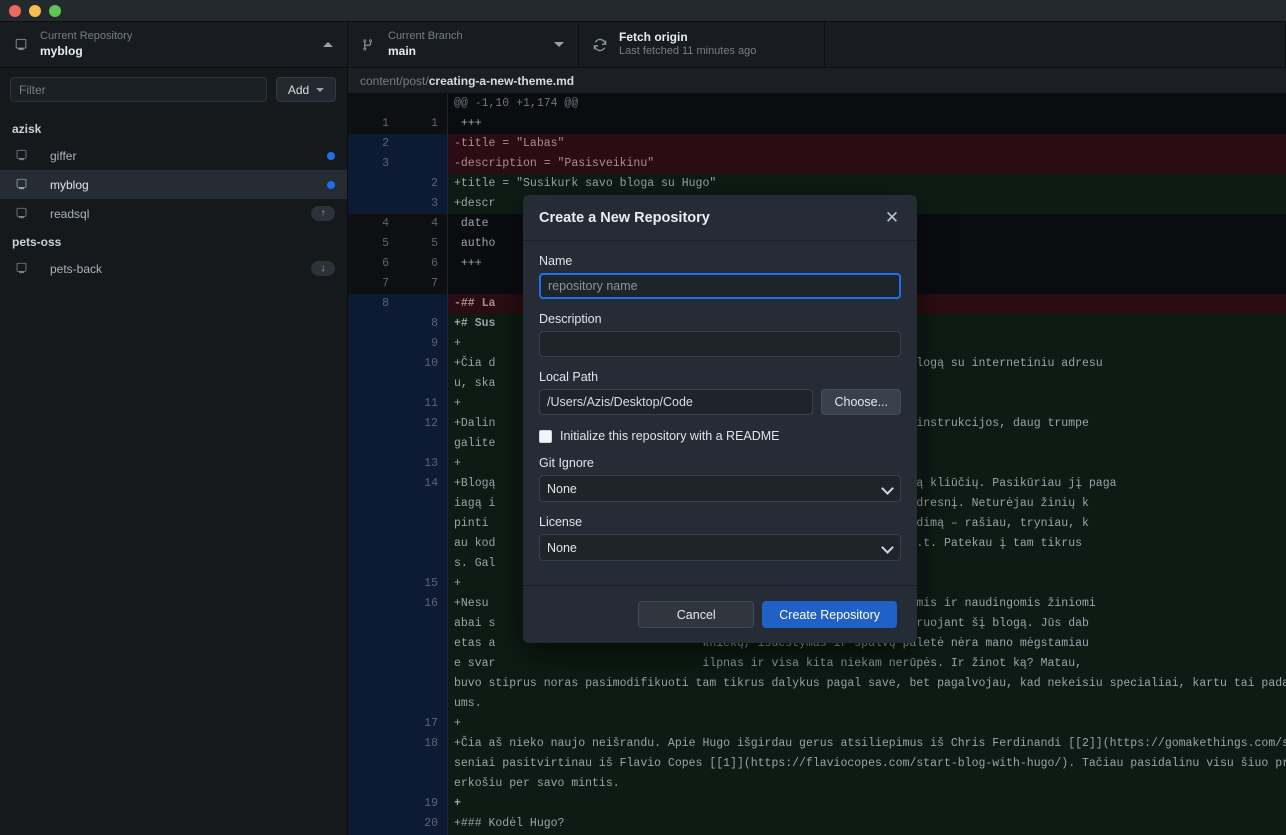  Describe the element at coordinates (501, 80) in the screenshot. I see `file-path-filename: creating-a-new-theme.md` at that location.